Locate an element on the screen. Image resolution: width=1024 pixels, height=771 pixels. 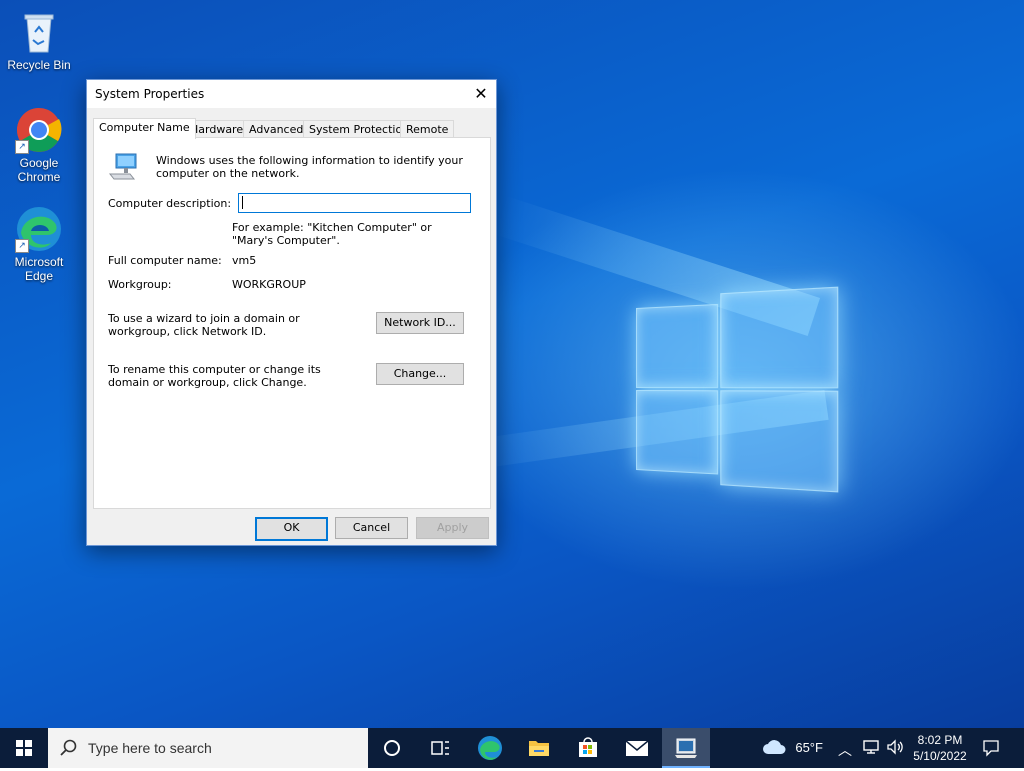
chevron-up-icon: ︿ is located at coordinates (845, 750).